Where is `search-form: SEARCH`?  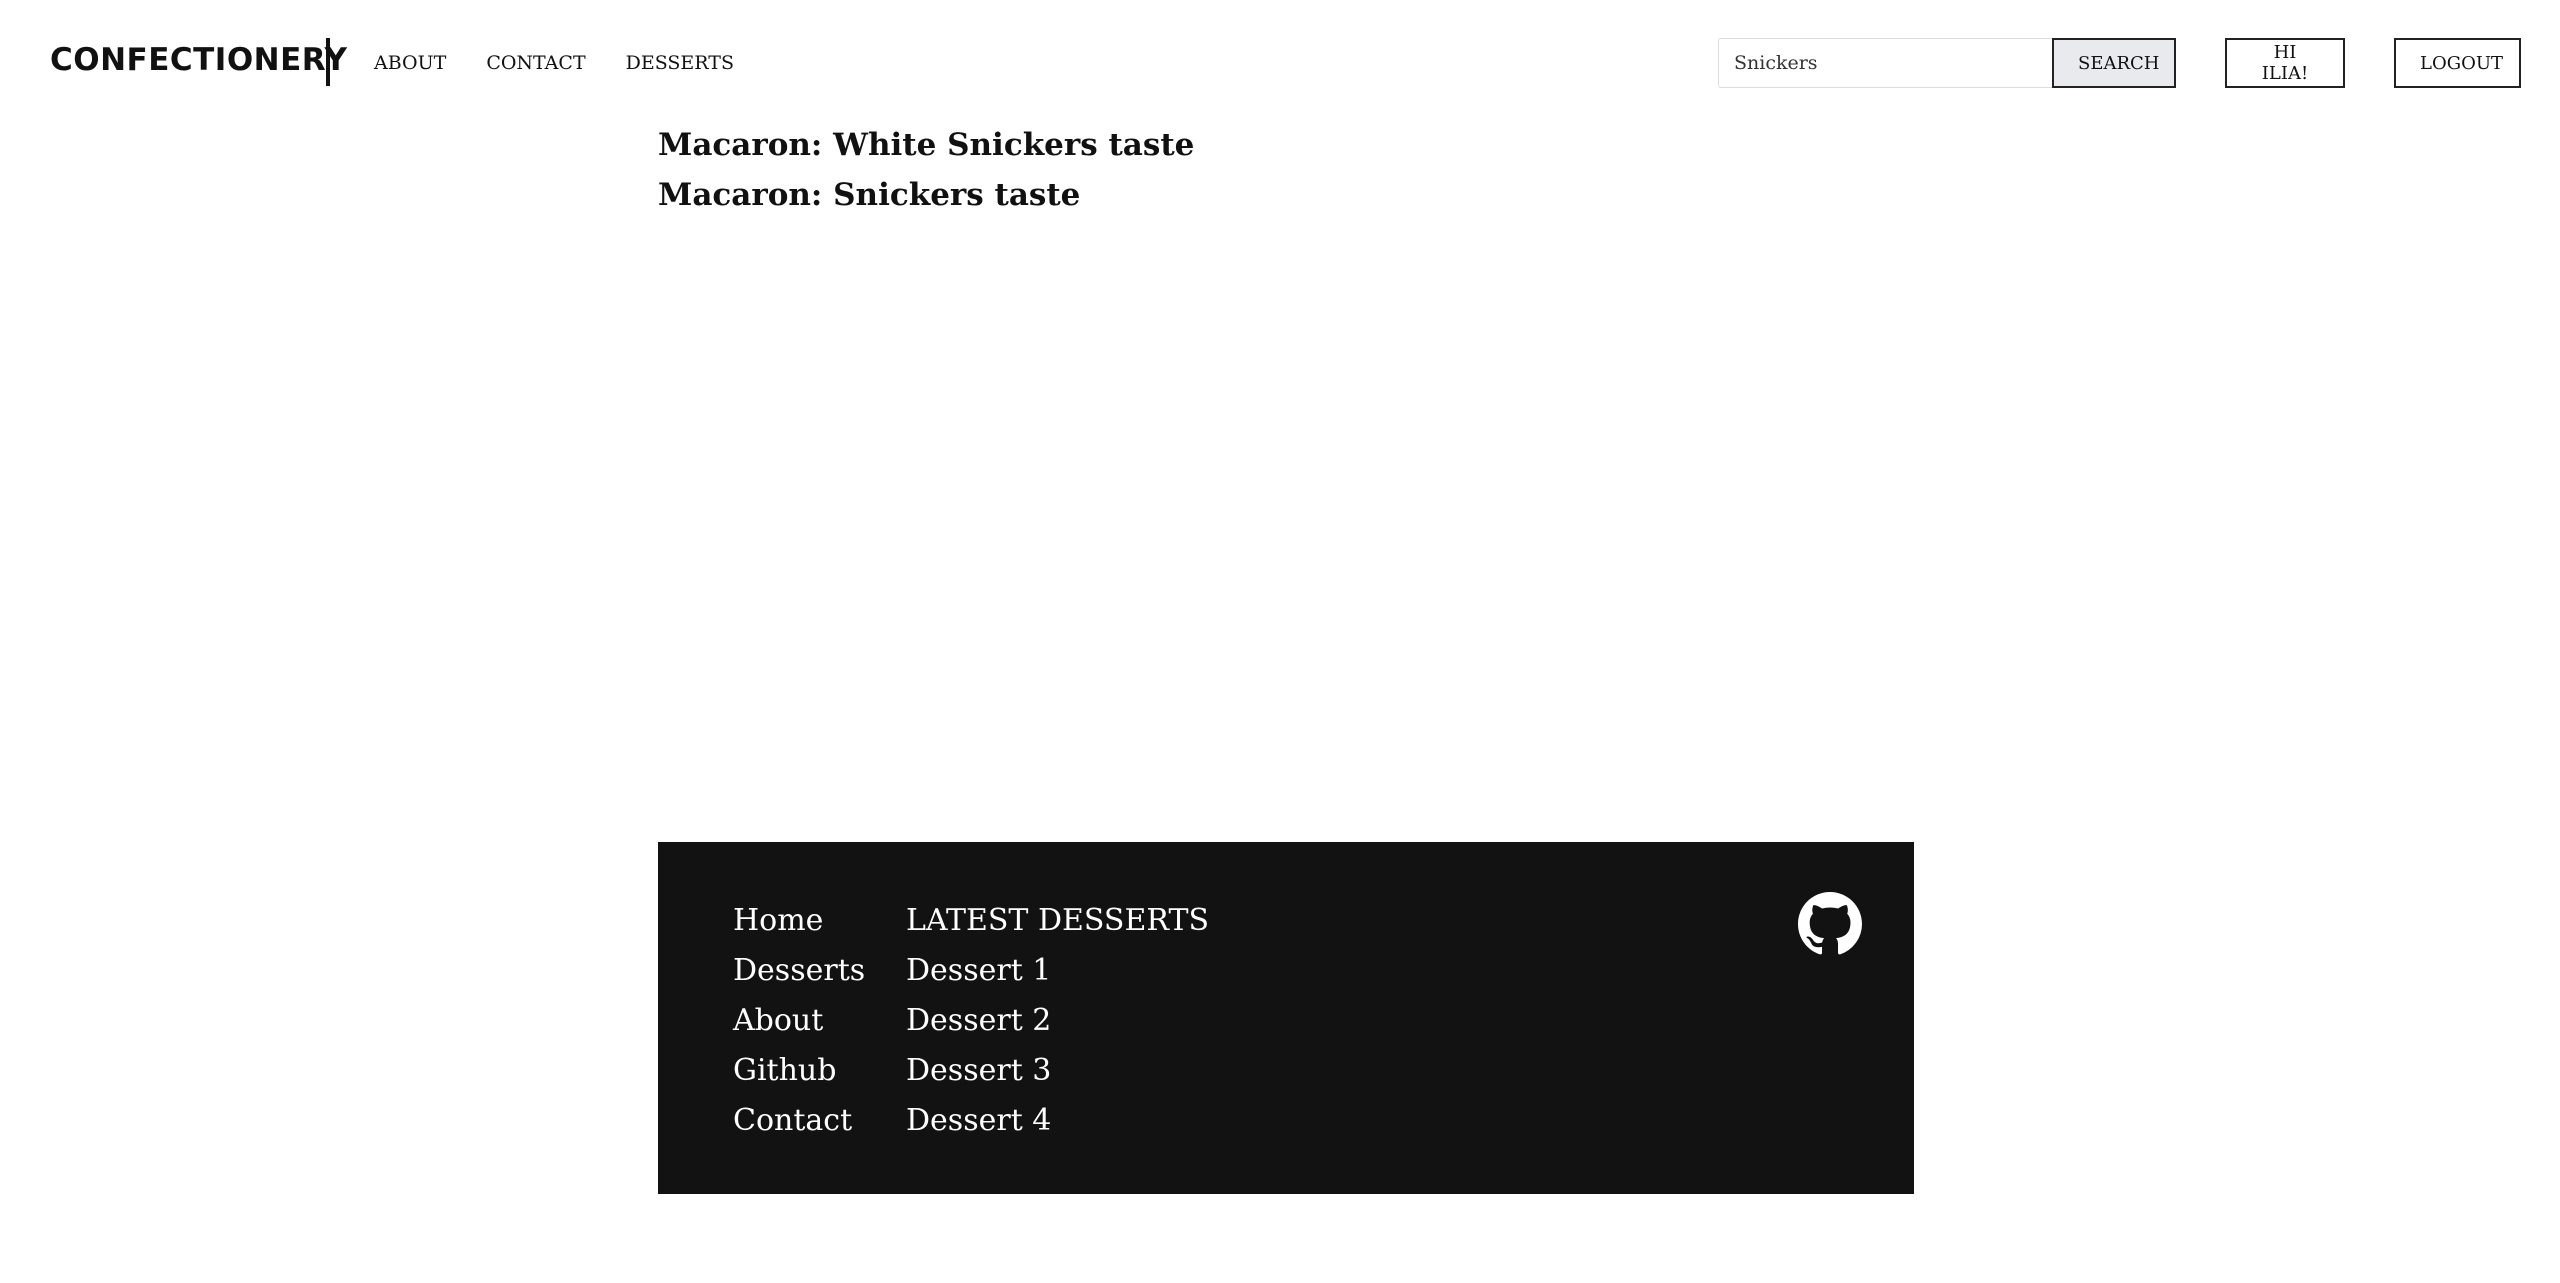
search-form: SEARCH is located at coordinates (1947, 63).